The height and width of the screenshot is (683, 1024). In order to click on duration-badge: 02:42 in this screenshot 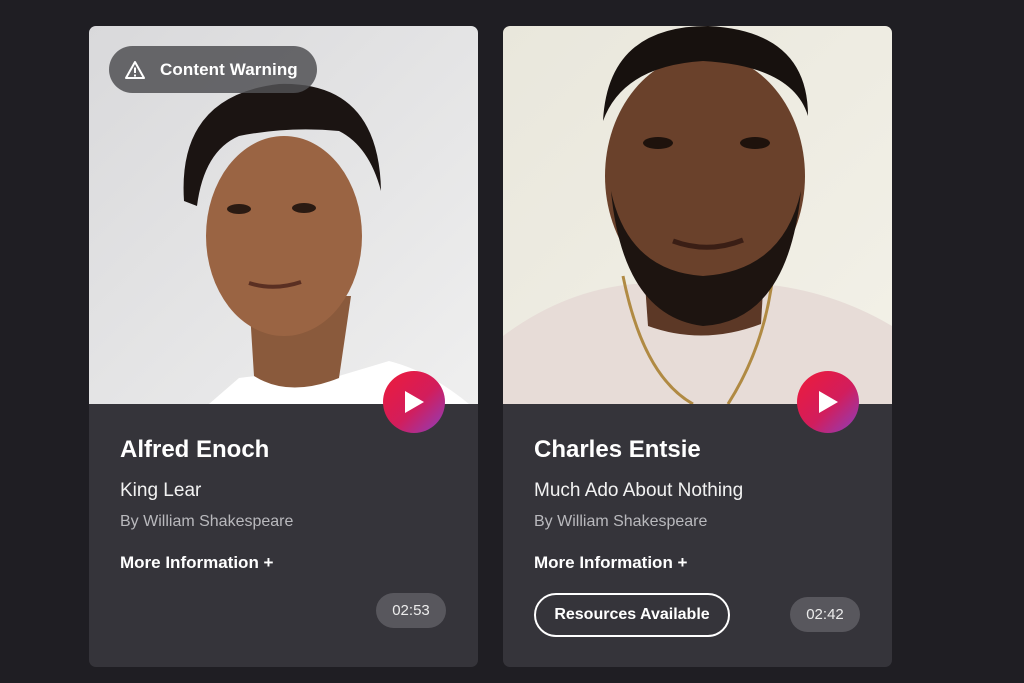, I will do `click(825, 614)`.